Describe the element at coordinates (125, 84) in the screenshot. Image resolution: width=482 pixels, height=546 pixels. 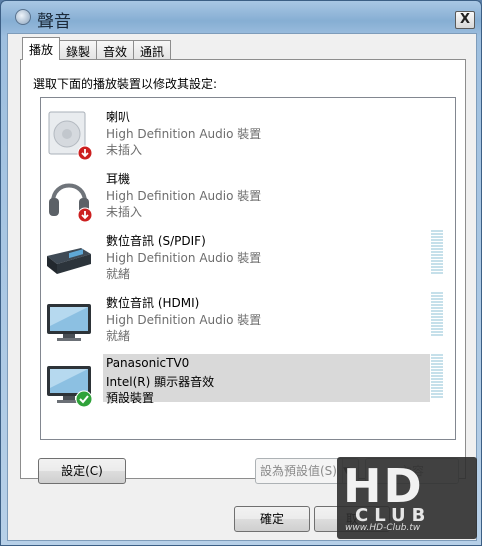
I see `instruction-text: 選取下面的播放裝置以修改其設定:` at that location.